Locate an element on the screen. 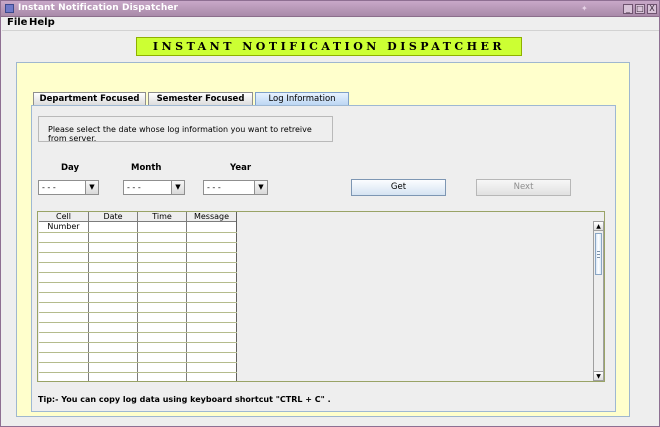 The height and width of the screenshot is (427, 660). menu-file: File is located at coordinates (17, 22).